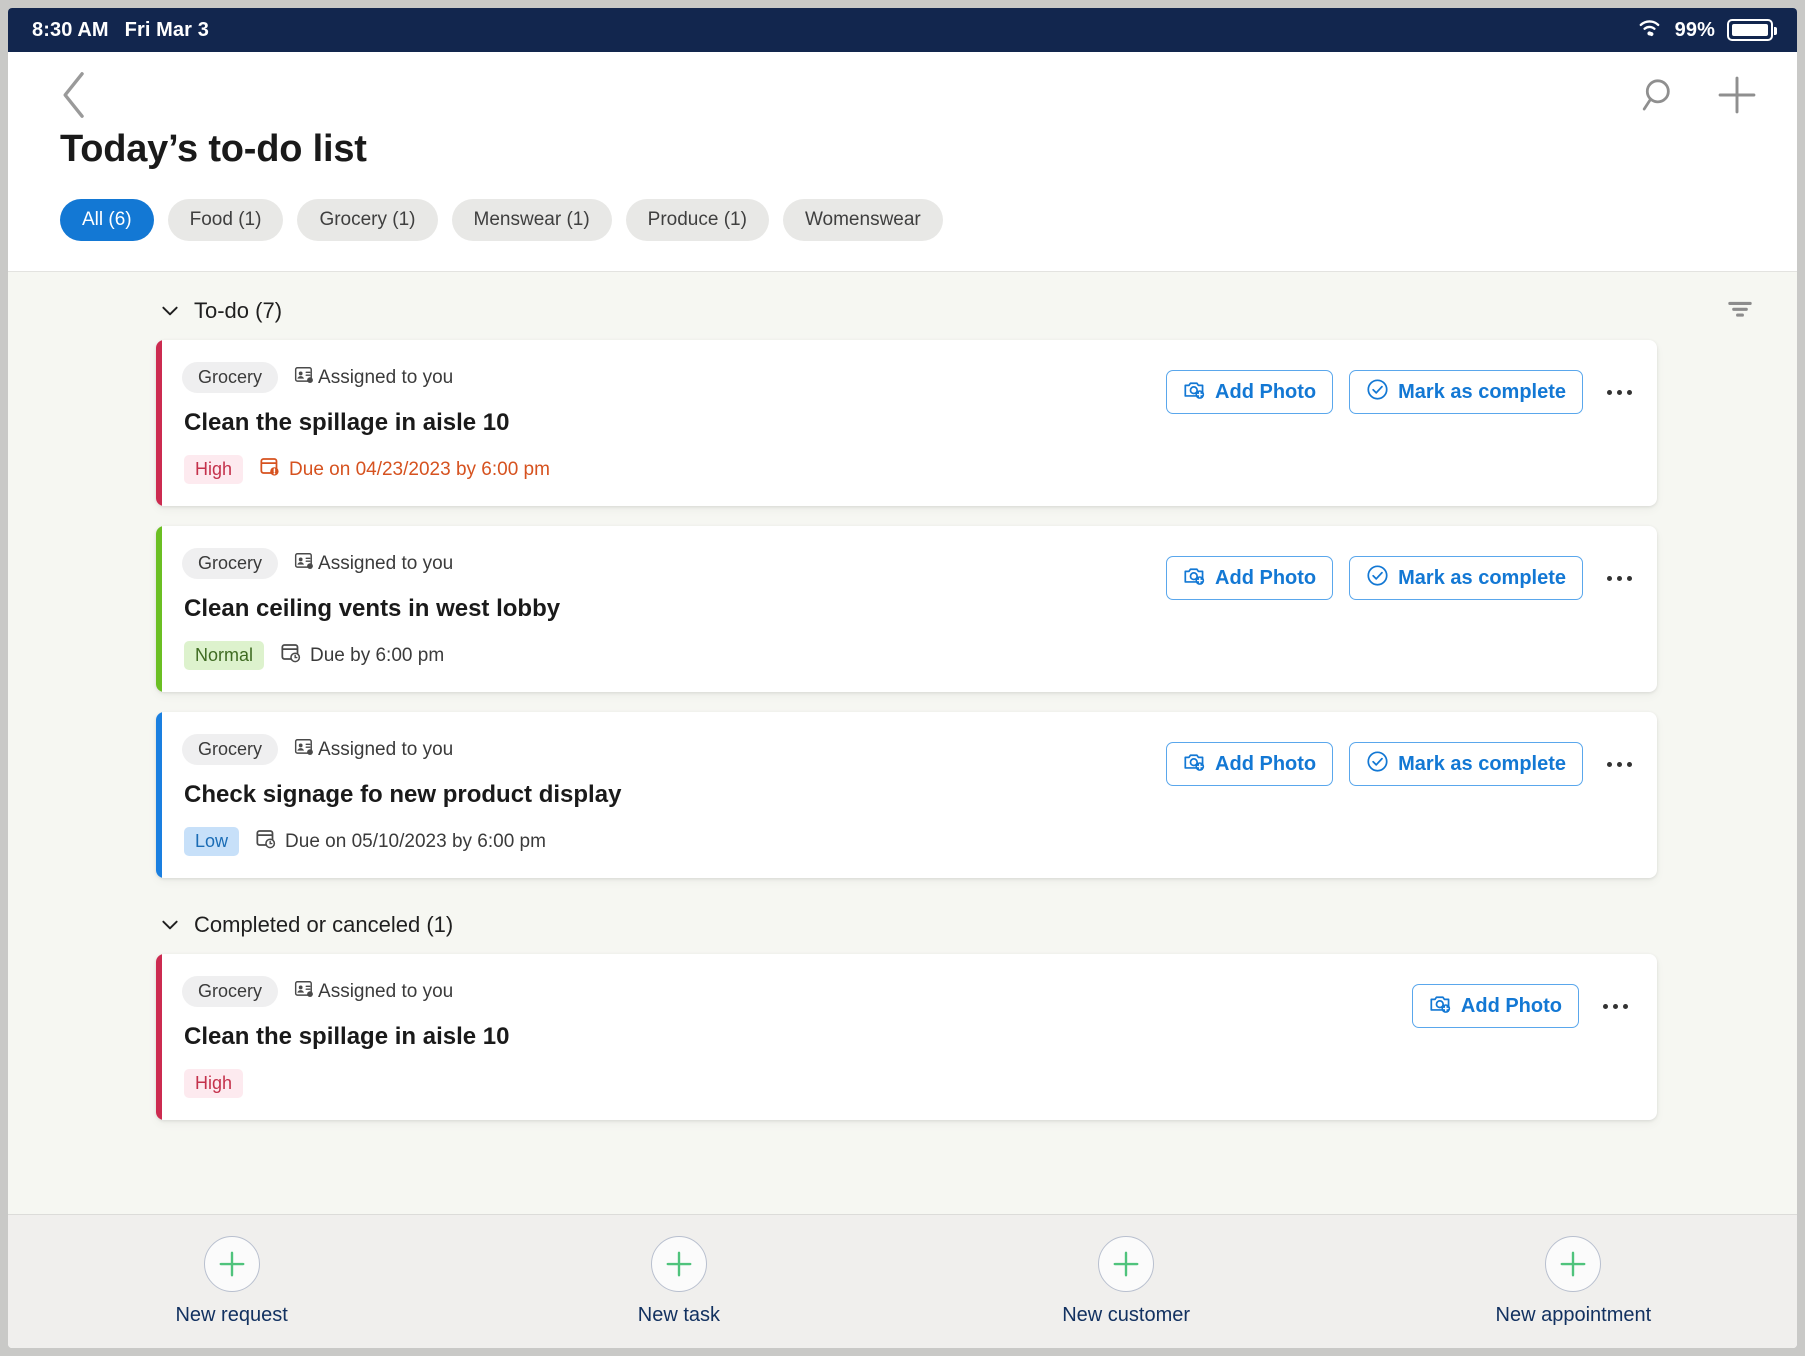 This screenshot has width=1805, height=1356. Describe the element at coordinates (404, 469) in the screenshot. I see `due-date: Due on 04/23/2023 by 6:00 pm` at that location.